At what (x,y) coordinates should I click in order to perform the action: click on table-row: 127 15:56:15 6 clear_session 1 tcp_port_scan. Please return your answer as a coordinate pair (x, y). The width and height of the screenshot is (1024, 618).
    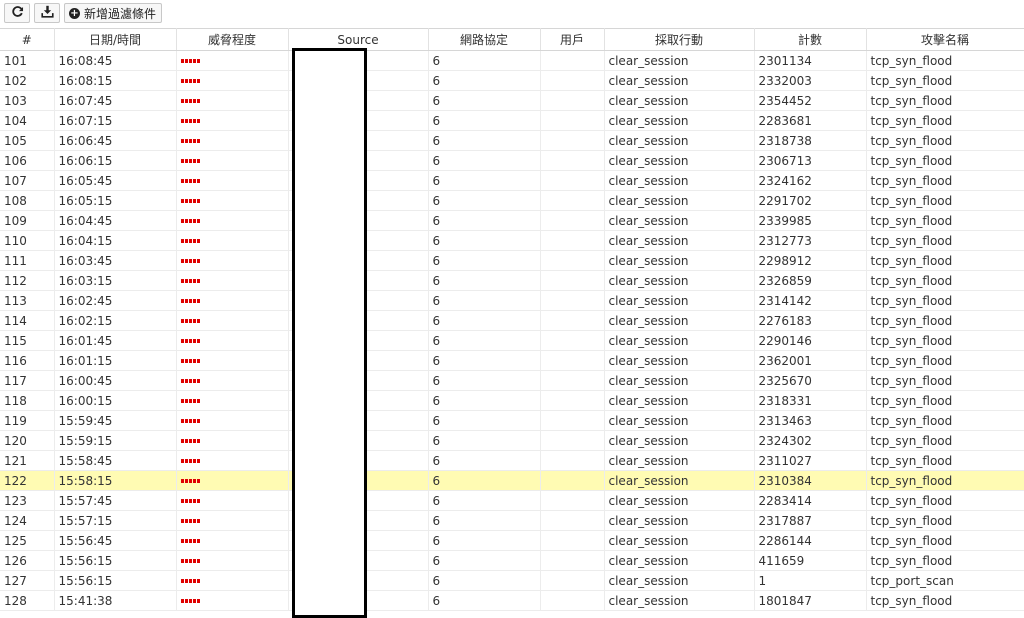
    Looking at the image, I should click on (512, 580).